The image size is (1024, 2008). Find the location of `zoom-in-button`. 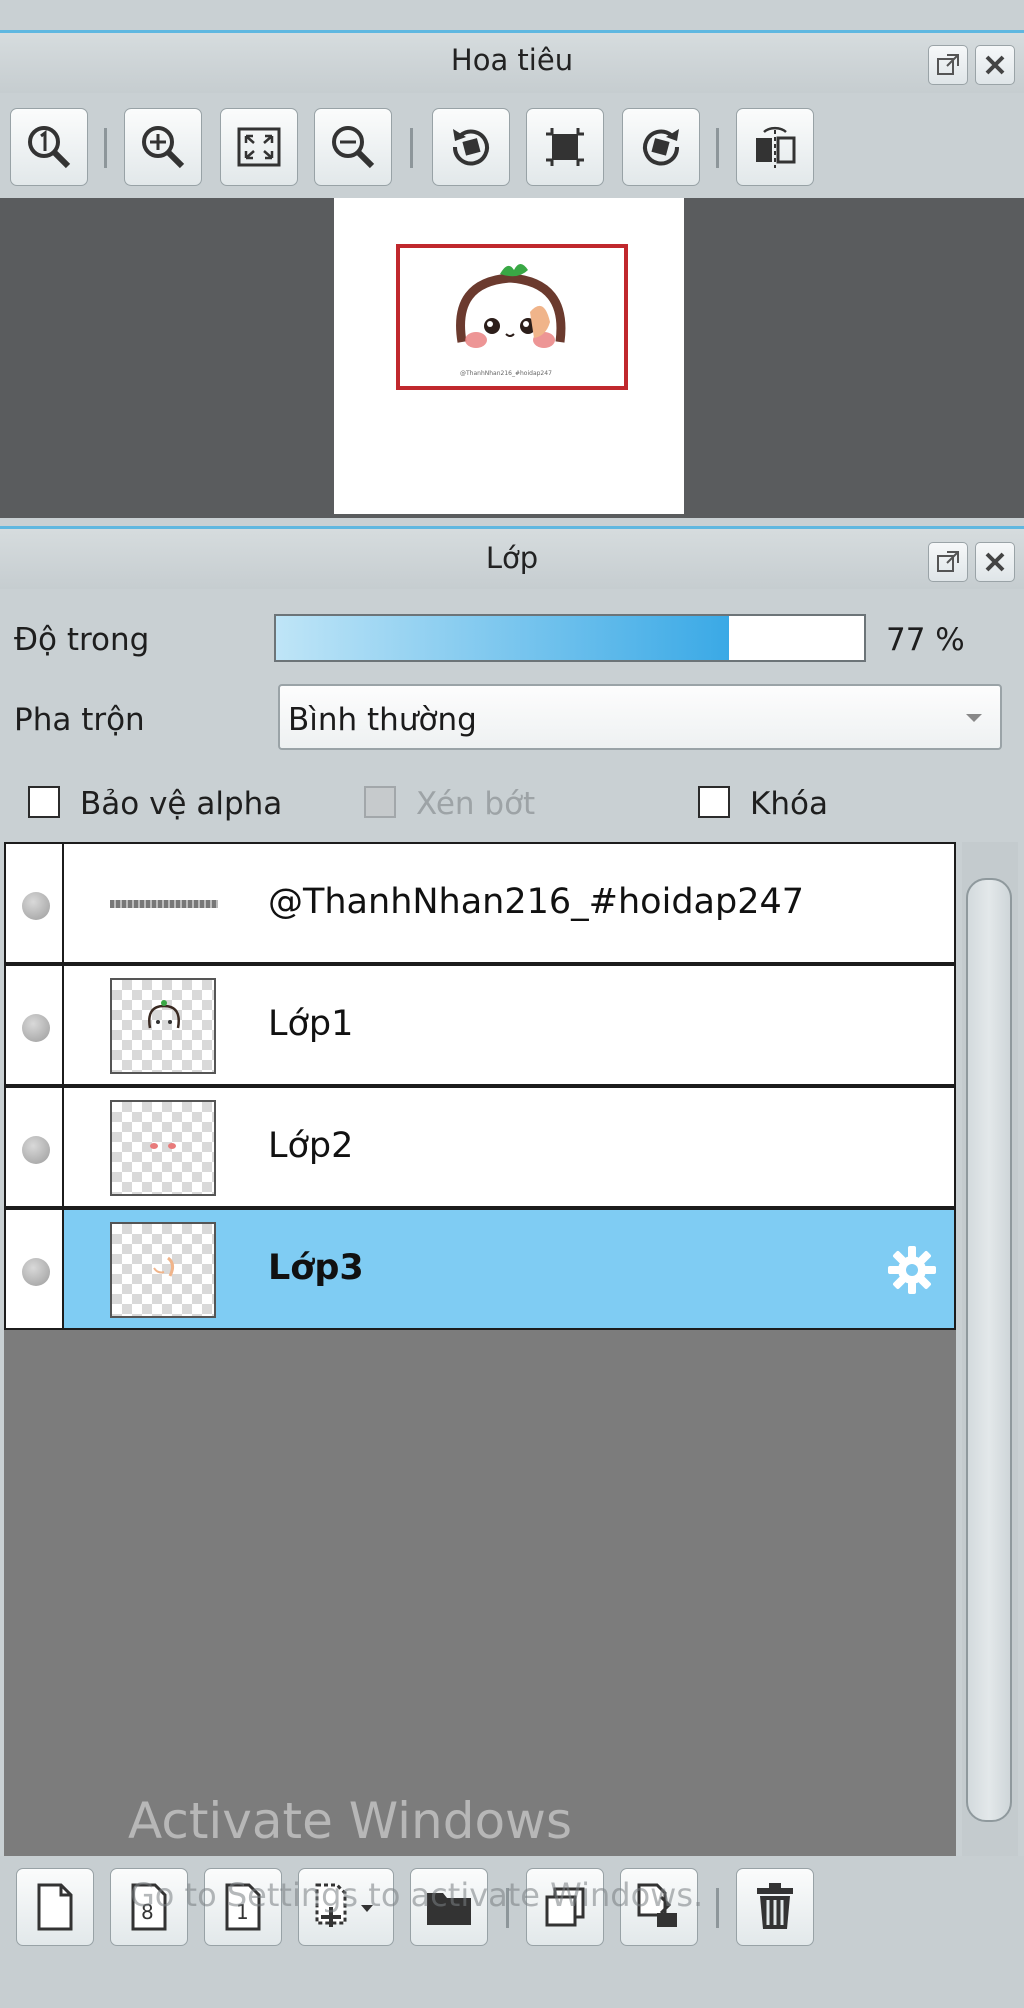

zoom-in-button is located at coordinates (163, 147).